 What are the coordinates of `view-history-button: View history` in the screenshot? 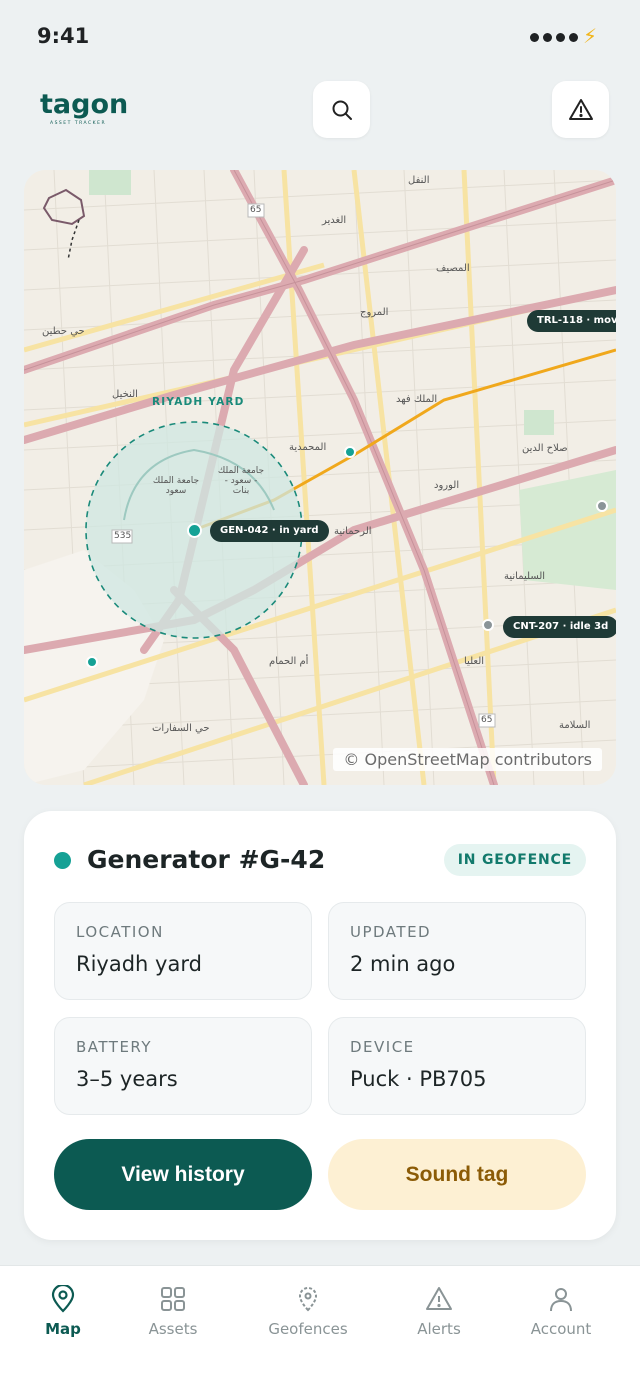 It's located at (183, 1174).